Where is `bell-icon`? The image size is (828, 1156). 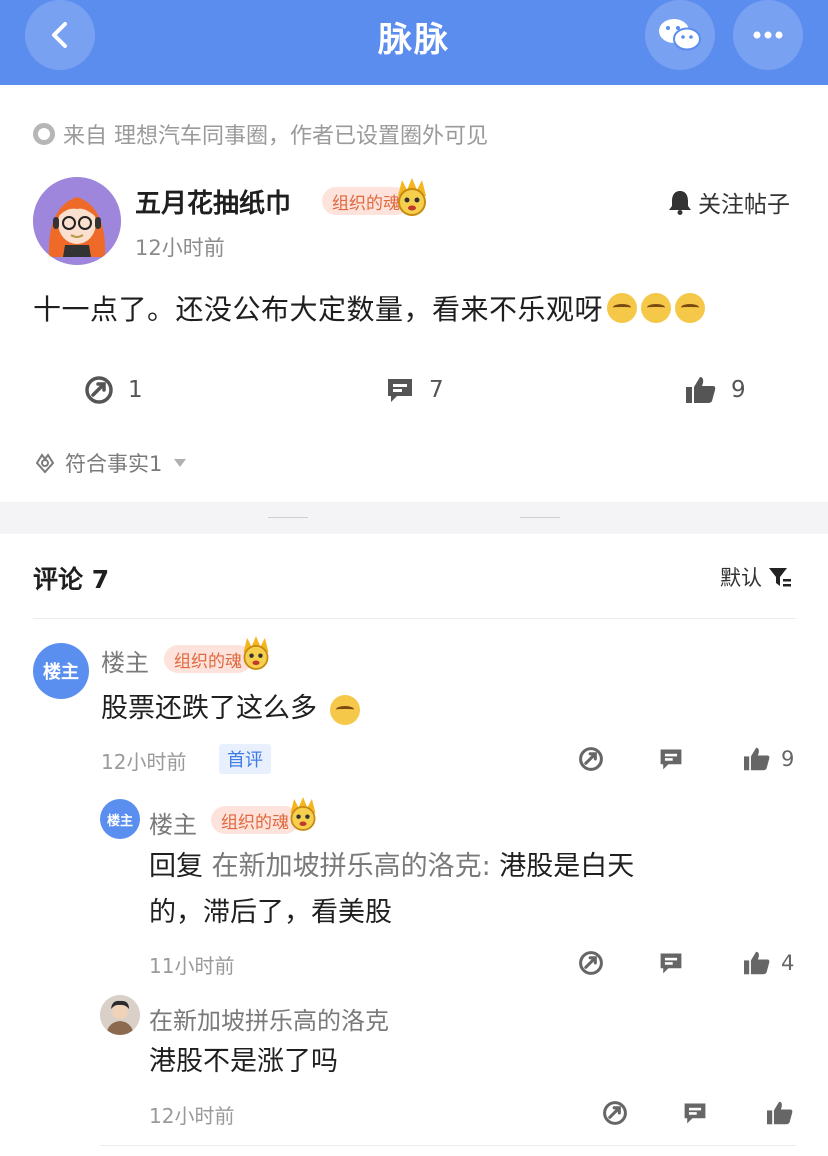
bell-icon is located at coordinates (680, 203).